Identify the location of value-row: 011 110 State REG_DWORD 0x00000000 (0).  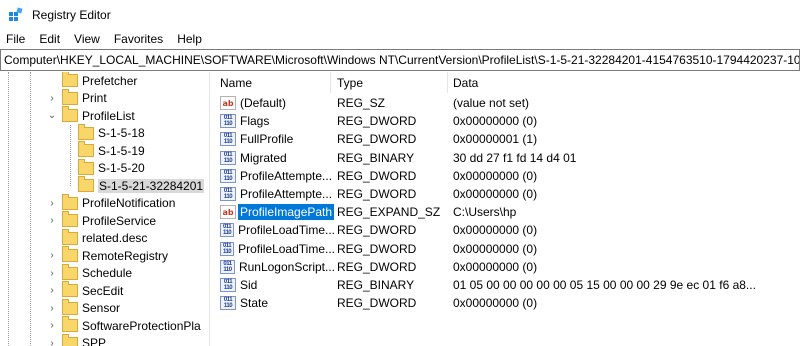
(505, 303).